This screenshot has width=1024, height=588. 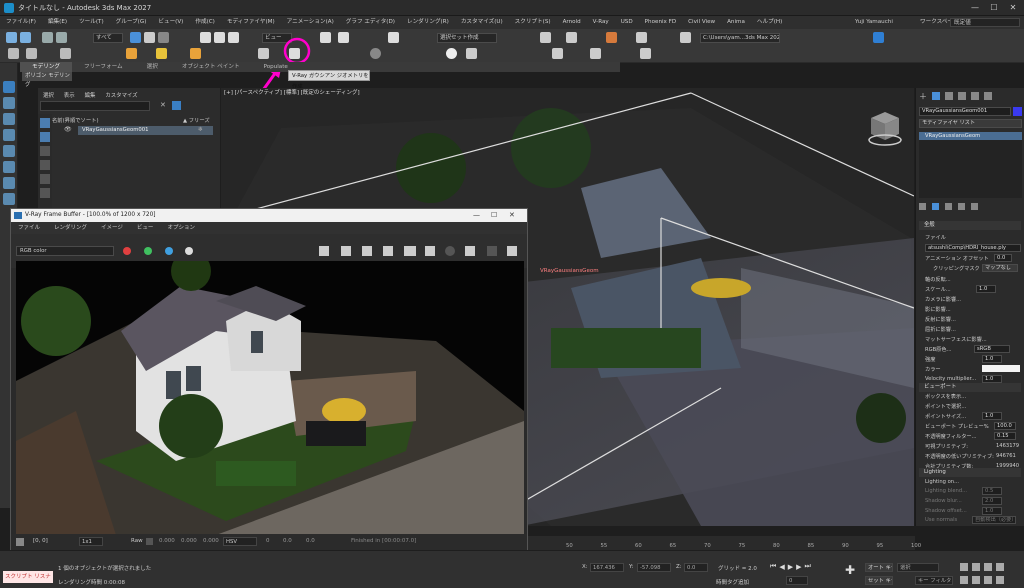 What do you see at coordinates (240, 541) in the screenshot?
I see `color-mode-dropdown: HSV` at bounding box center [240, 541].